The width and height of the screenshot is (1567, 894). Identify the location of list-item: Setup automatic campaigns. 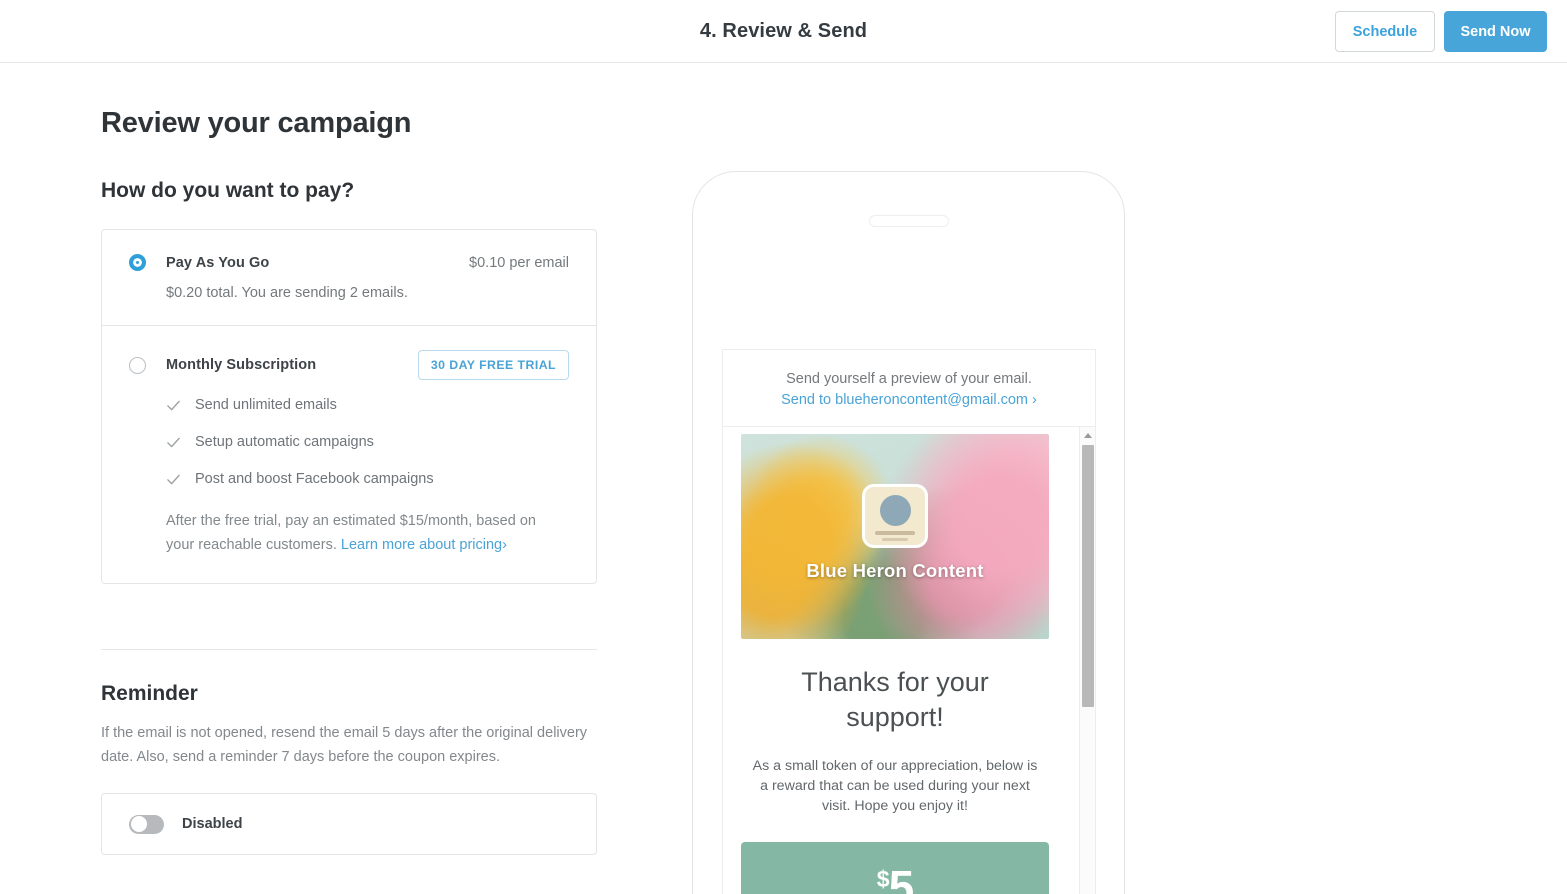
(367, 442).